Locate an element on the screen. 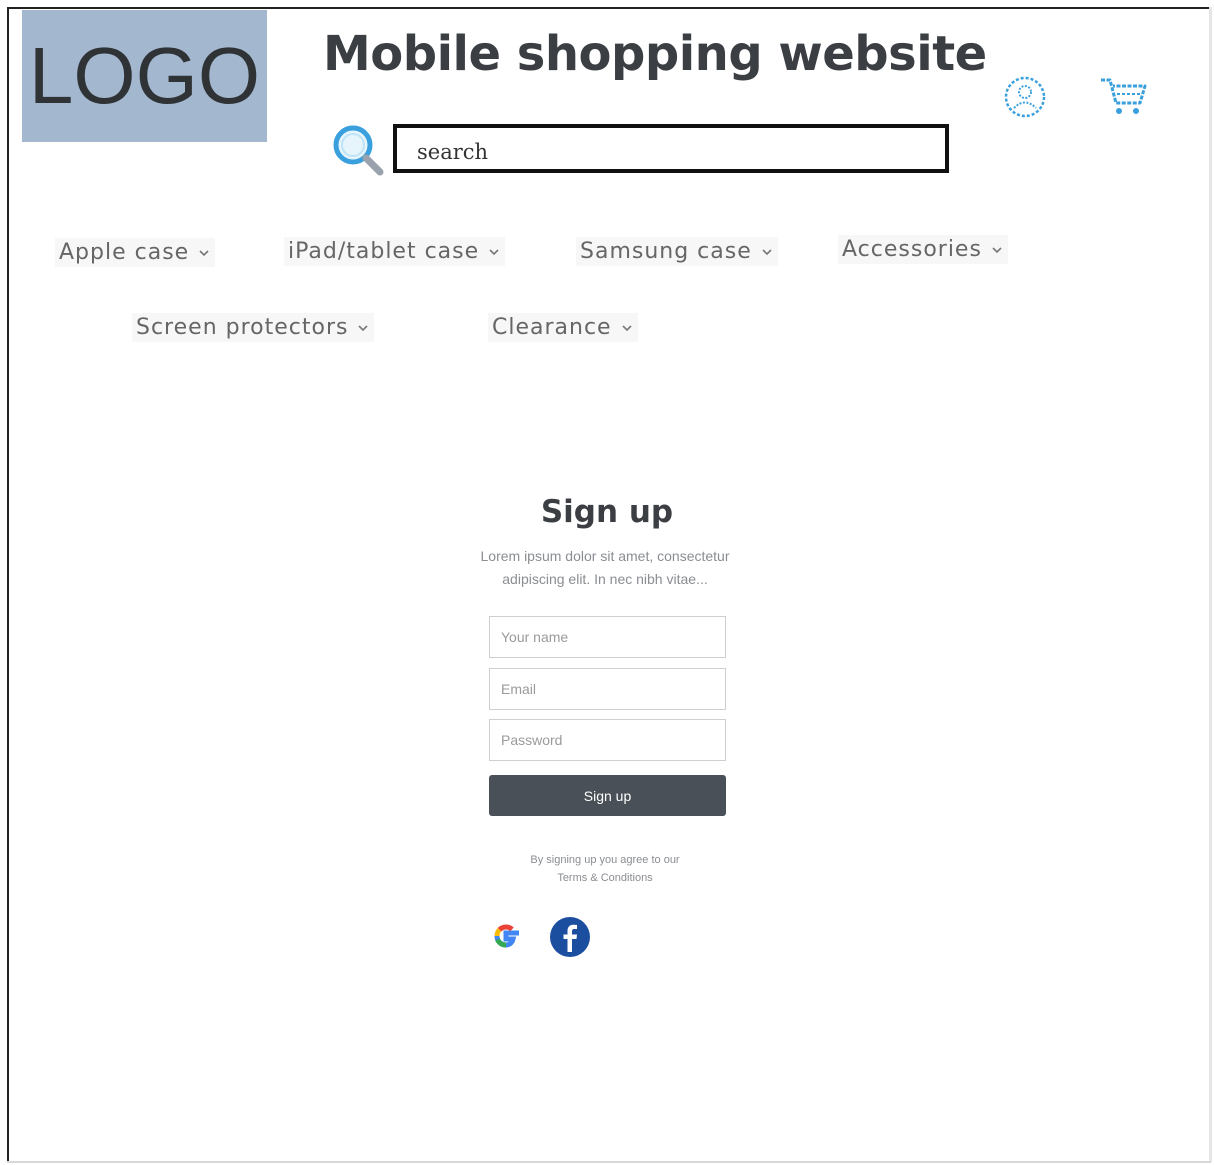 This screenshot has height=1165, width=1214. nav-item-label: Screen protectors is located at coordinates (242, 327).